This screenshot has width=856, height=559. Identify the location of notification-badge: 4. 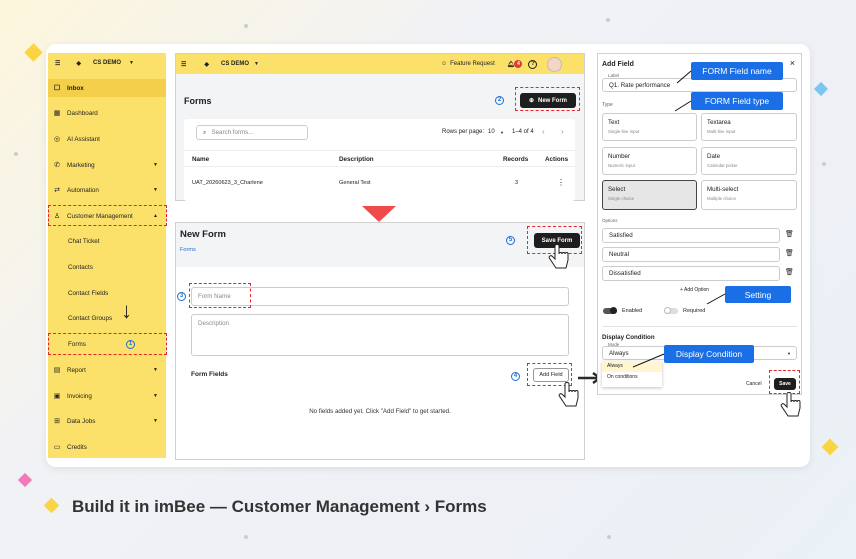
(518, 64).